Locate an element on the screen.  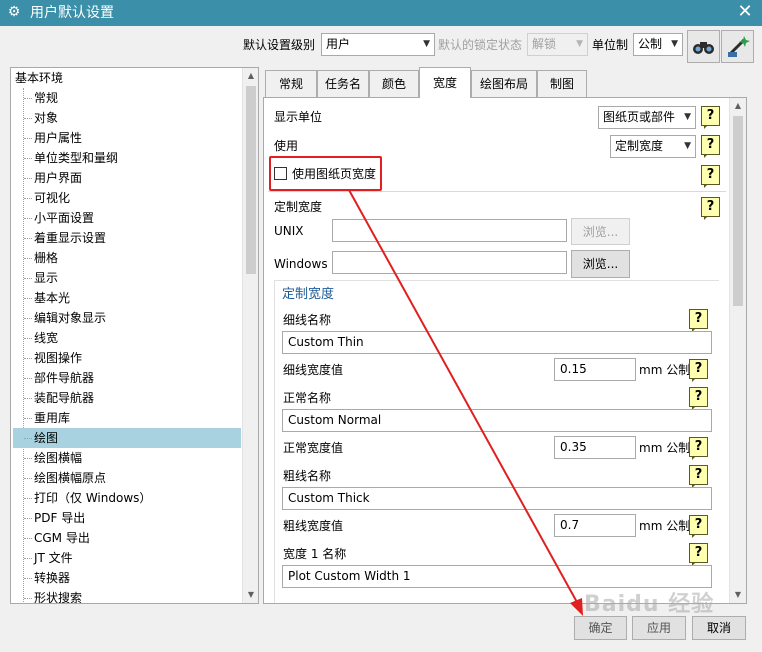
binoculars-button is located at coordinates (703, 46).